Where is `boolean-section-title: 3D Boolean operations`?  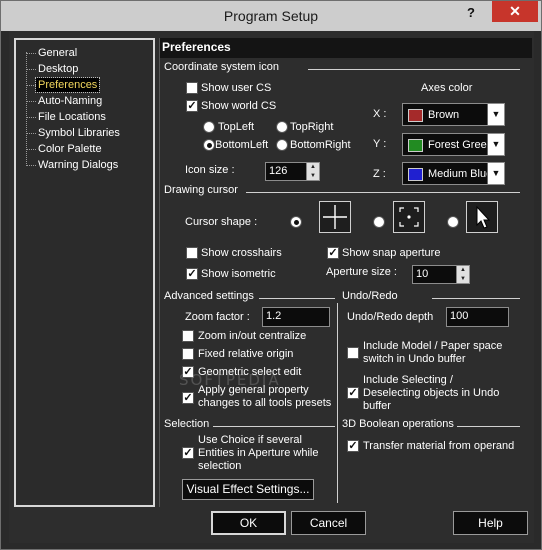 boolean-section-title: 3D Boolean operations is located at coordinates (398, 424).